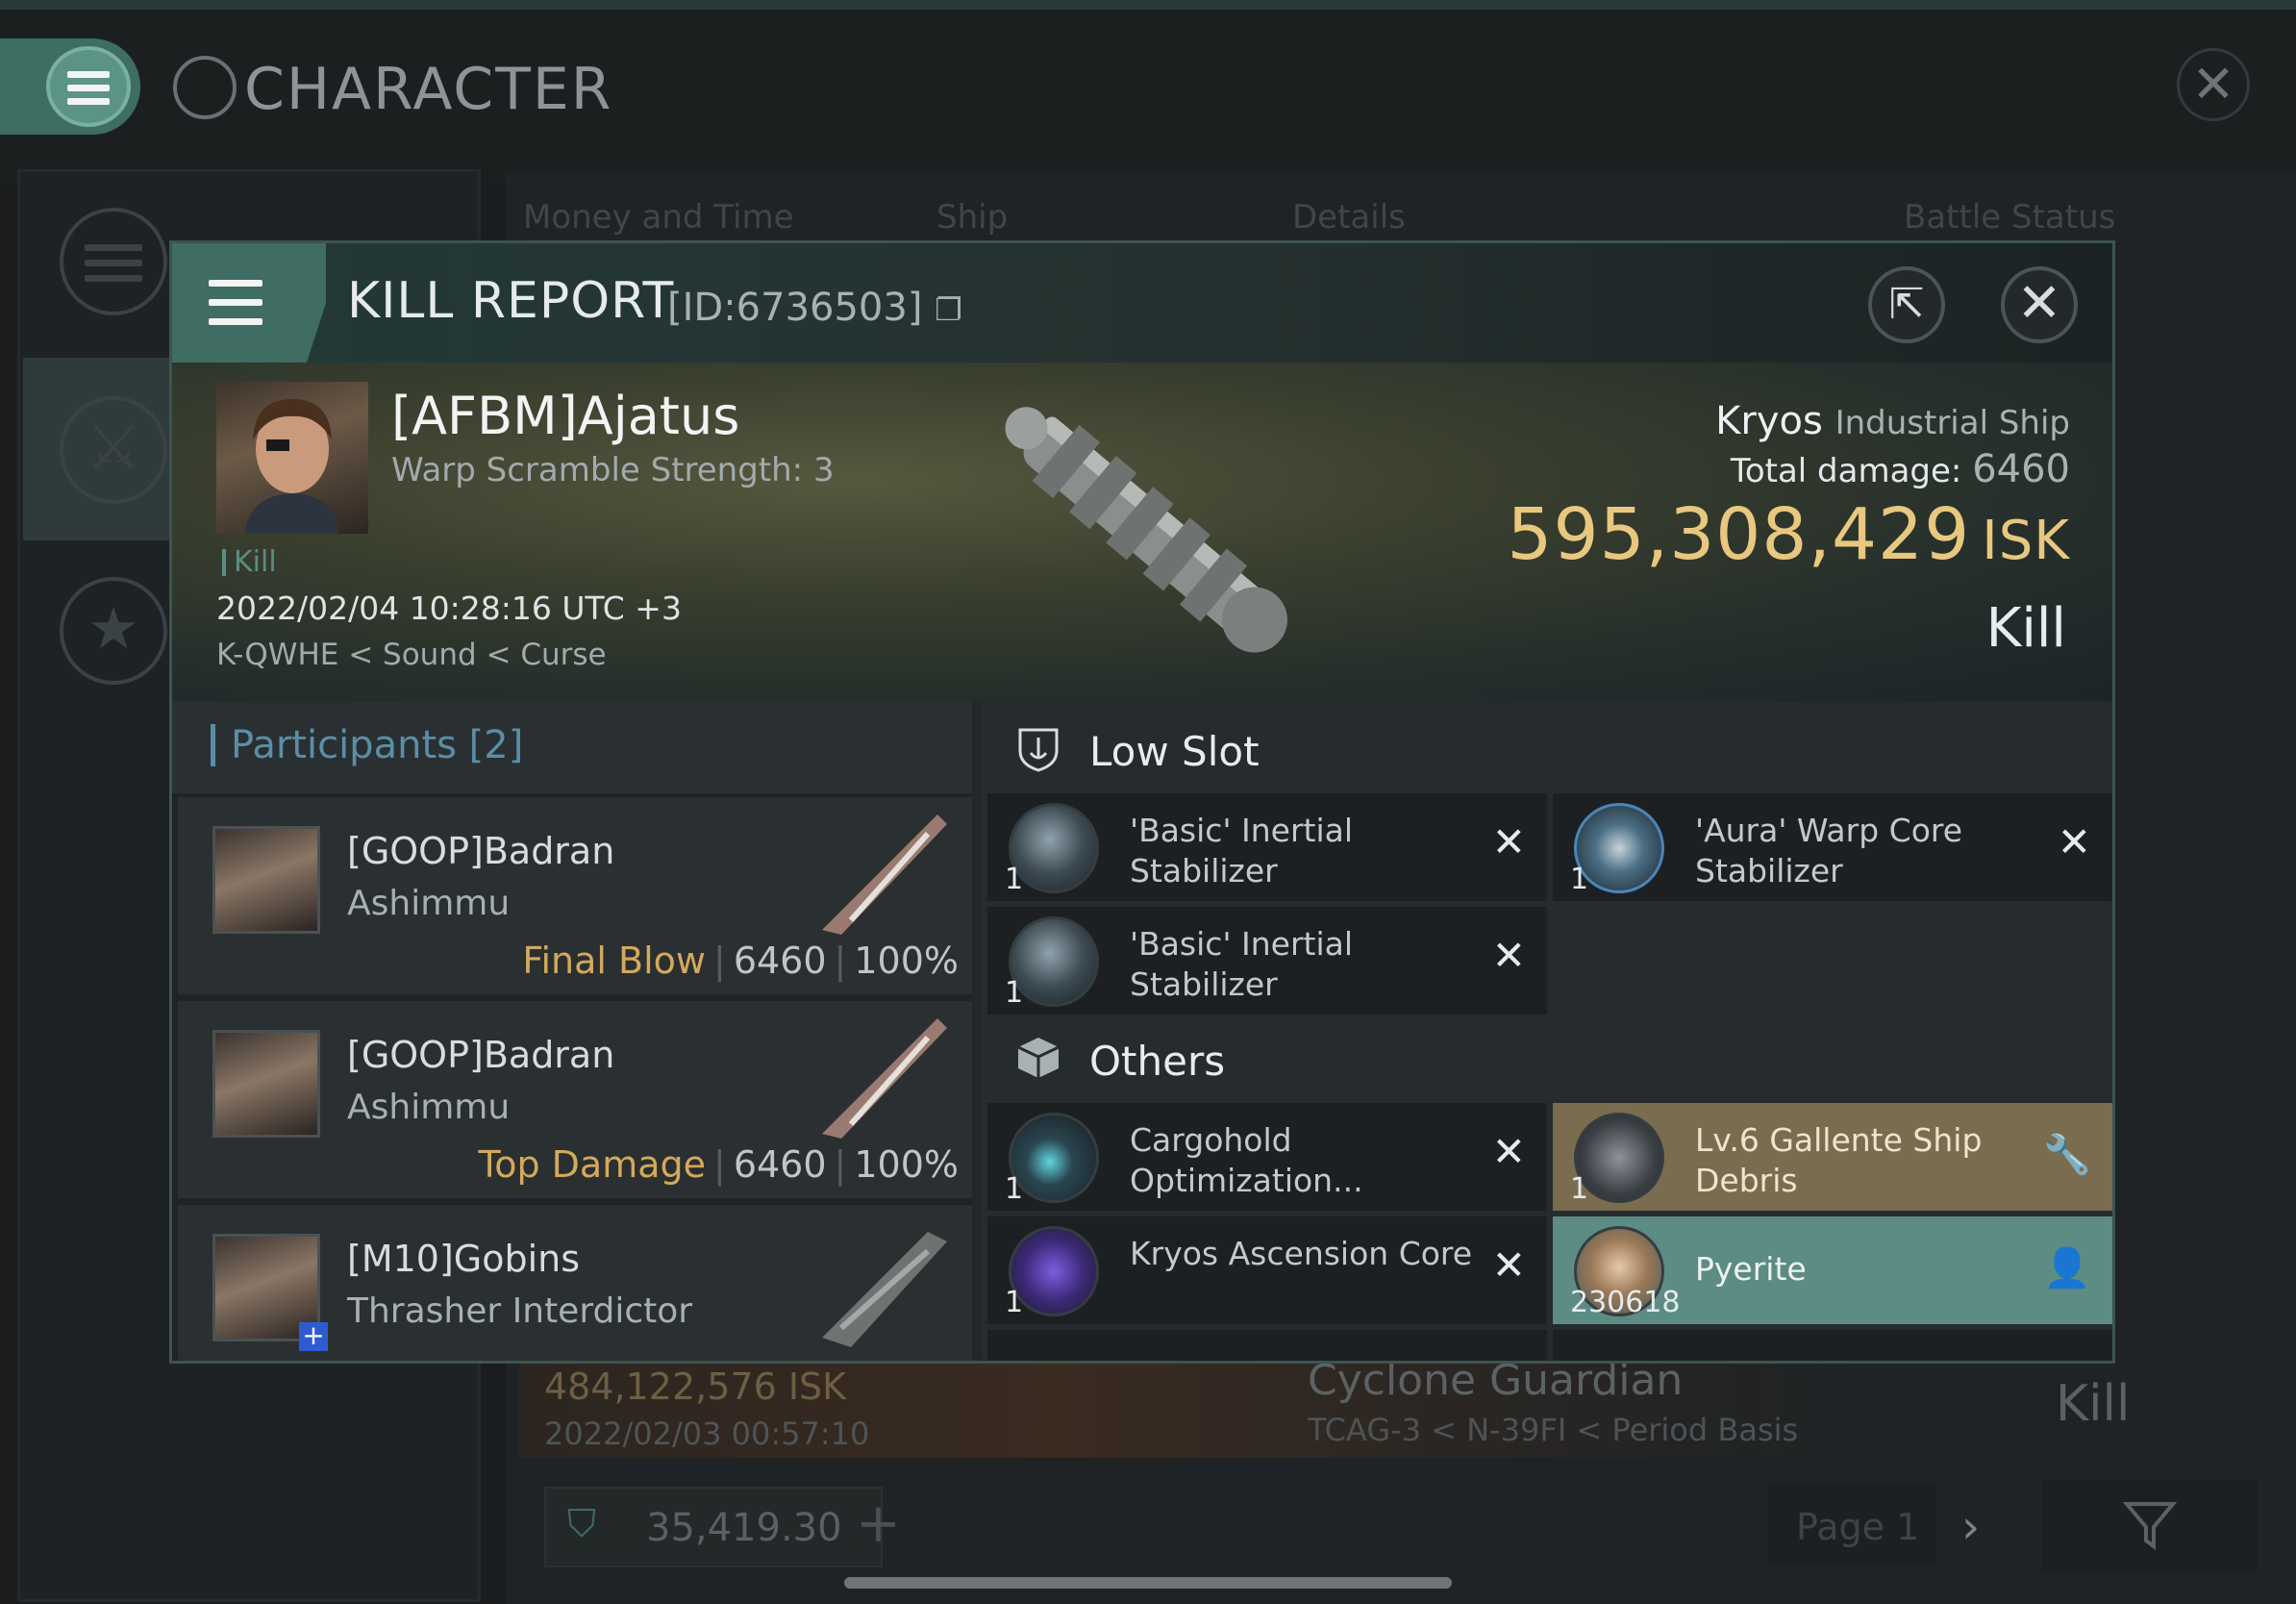 Image resolution: width=2296 pixels, height=1604 pixels. I want to click on others-title: Others, so click(1157, 1061).